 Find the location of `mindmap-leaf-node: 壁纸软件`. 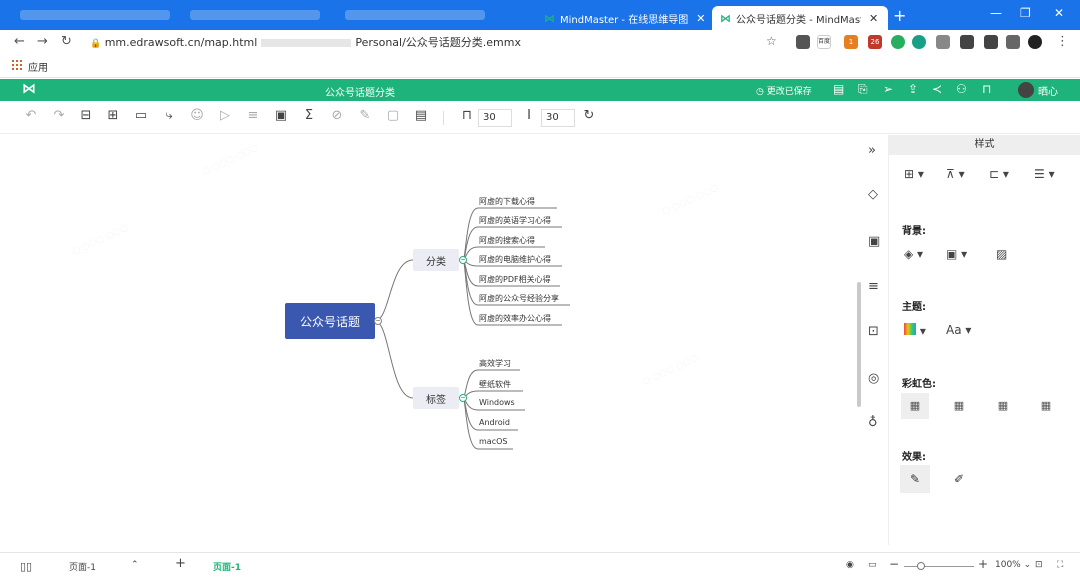

mindmap-leaf-node: 壁纸软件 is located at coordinates (495, 384).